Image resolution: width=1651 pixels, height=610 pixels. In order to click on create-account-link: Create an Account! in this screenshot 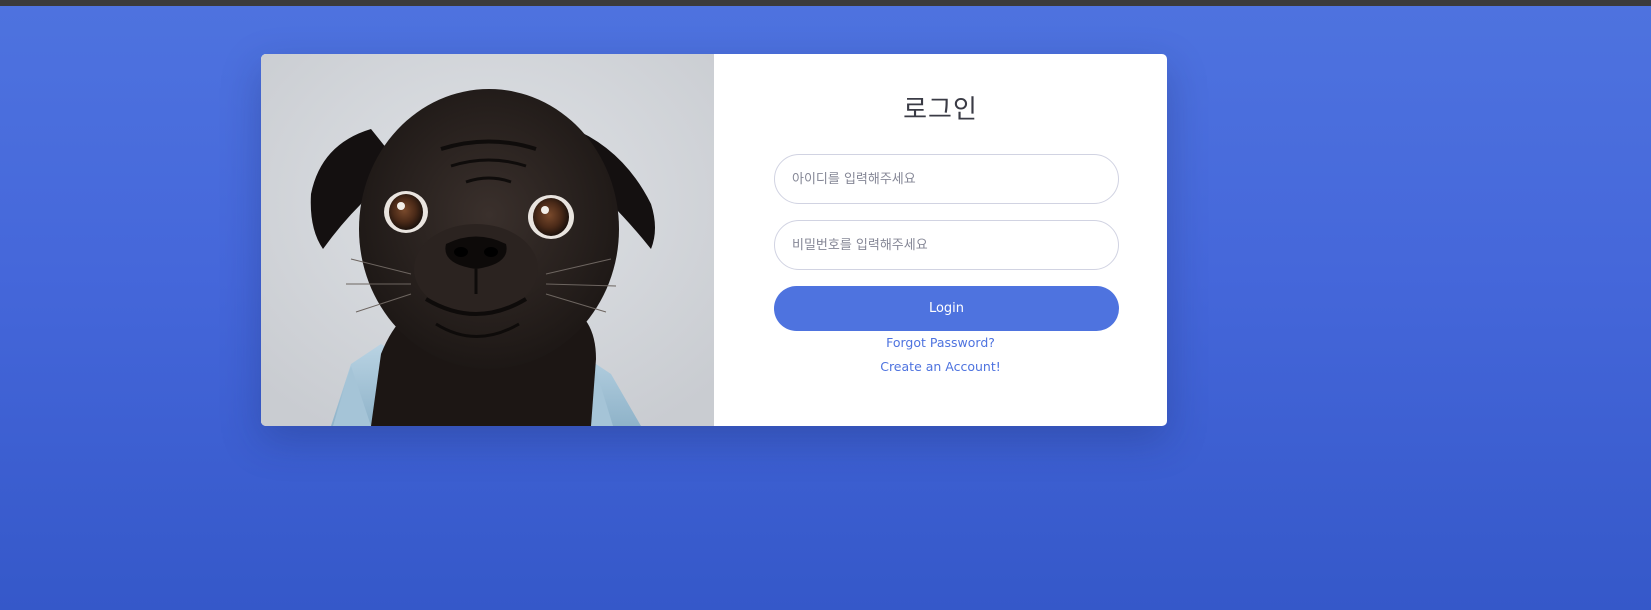, I will do `click(940, 366)`.